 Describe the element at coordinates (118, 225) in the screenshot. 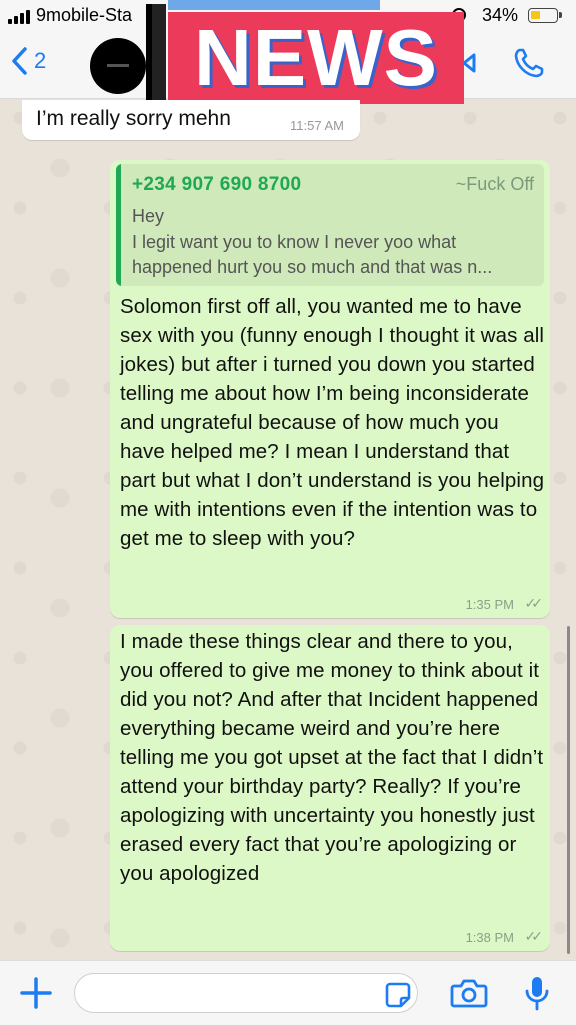

I see `quote-bar` at that location.